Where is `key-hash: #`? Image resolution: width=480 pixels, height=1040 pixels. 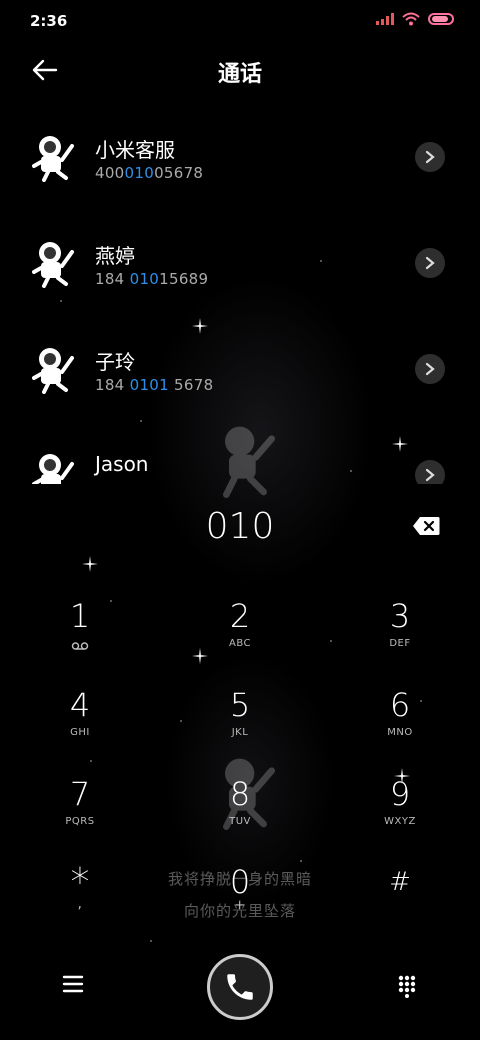 key-hash: # is located at coordinates (400, 902).